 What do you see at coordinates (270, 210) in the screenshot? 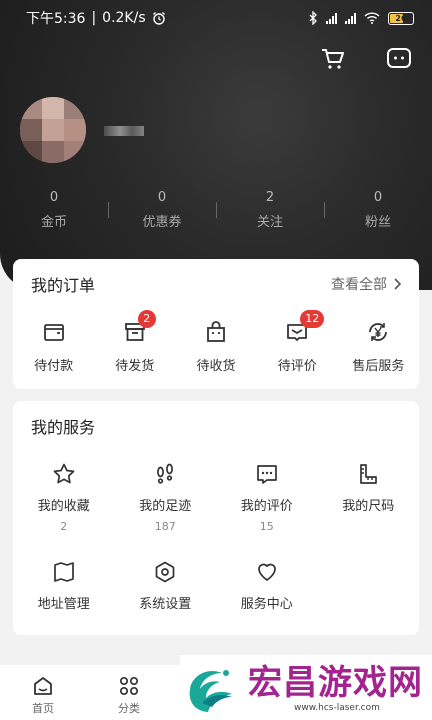
I see `stat-following: 2 关注` at bounding box center [270, 210].